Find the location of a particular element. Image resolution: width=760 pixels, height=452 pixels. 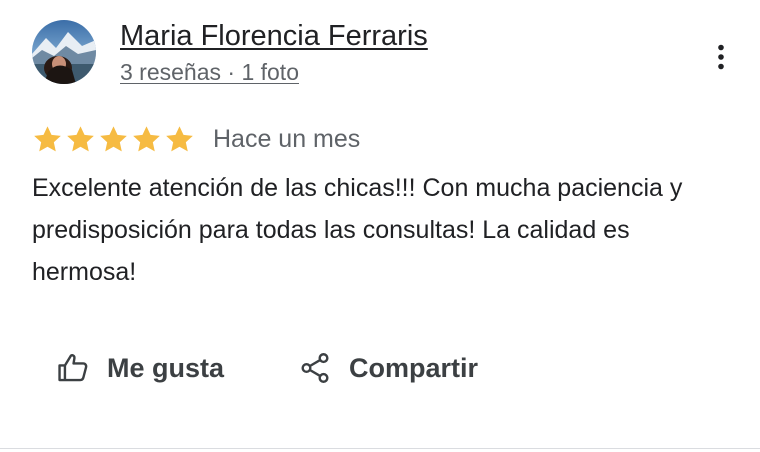

avatar-photo-icon is located at coordinates (64, 52).